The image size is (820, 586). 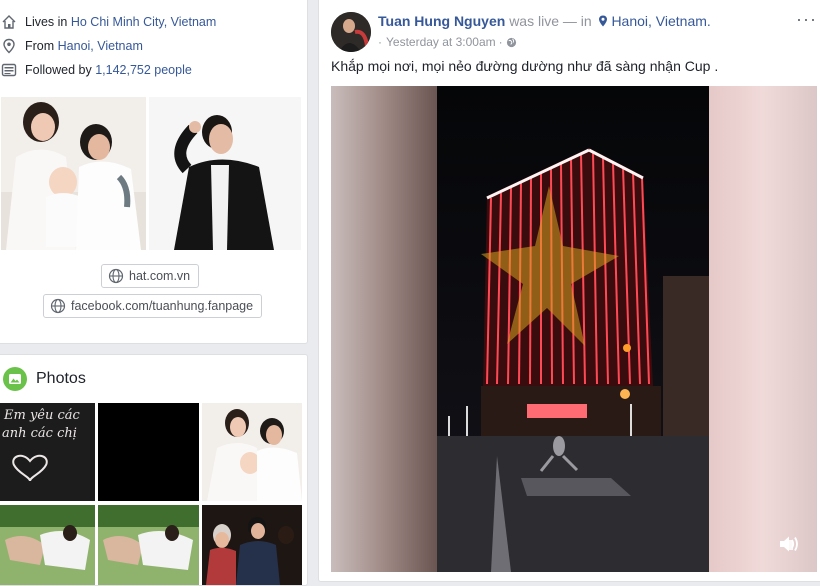 I want to click on photos-icon, so click(x=15, y=379).